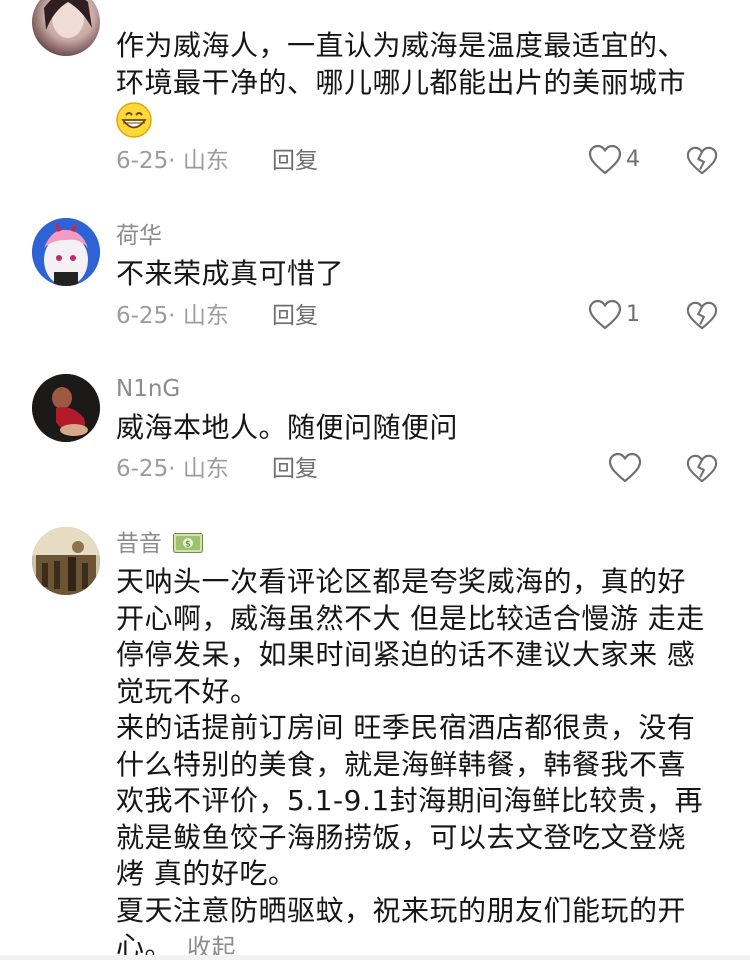 The width and height of the screenshot is (750, 967). I want to click on like-button: 1, so click(623, 316).